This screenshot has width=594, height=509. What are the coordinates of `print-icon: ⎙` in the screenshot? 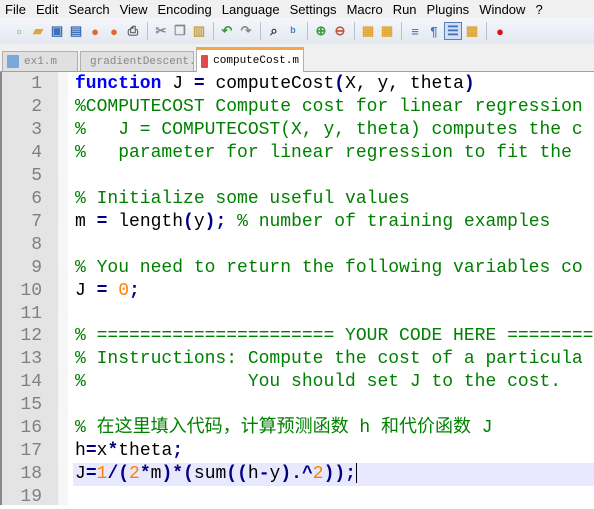 It's located at (133, 30).